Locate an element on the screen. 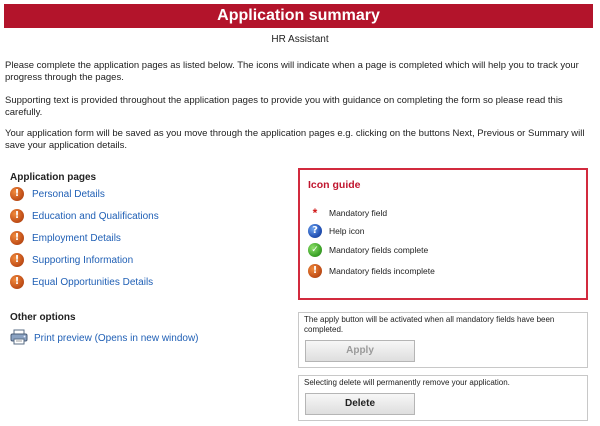 The width and height of the screenshot is (600, 426). icon-guide-title: Icon guide is located at coordinates (334, 185).